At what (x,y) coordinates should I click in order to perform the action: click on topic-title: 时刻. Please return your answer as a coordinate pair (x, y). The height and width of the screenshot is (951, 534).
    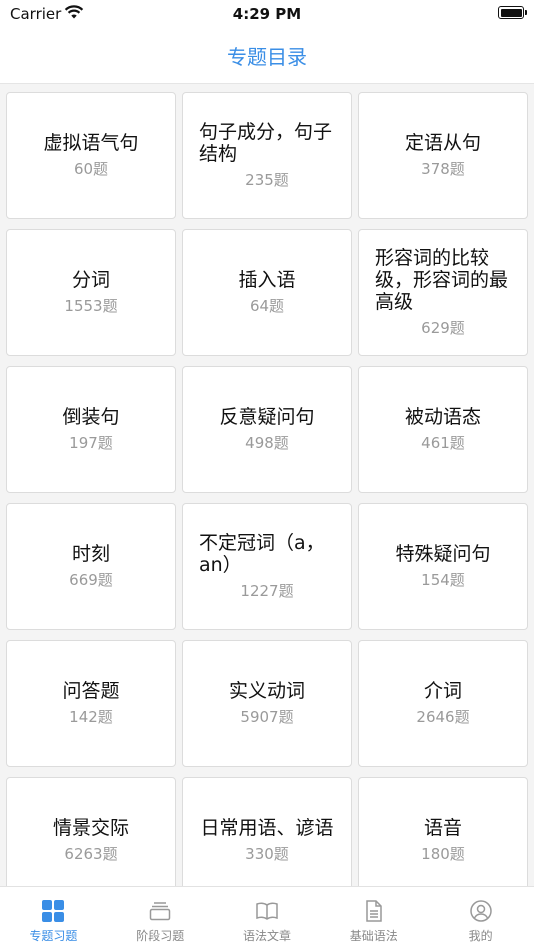
    Looking at the image, I should click on (90, 554).